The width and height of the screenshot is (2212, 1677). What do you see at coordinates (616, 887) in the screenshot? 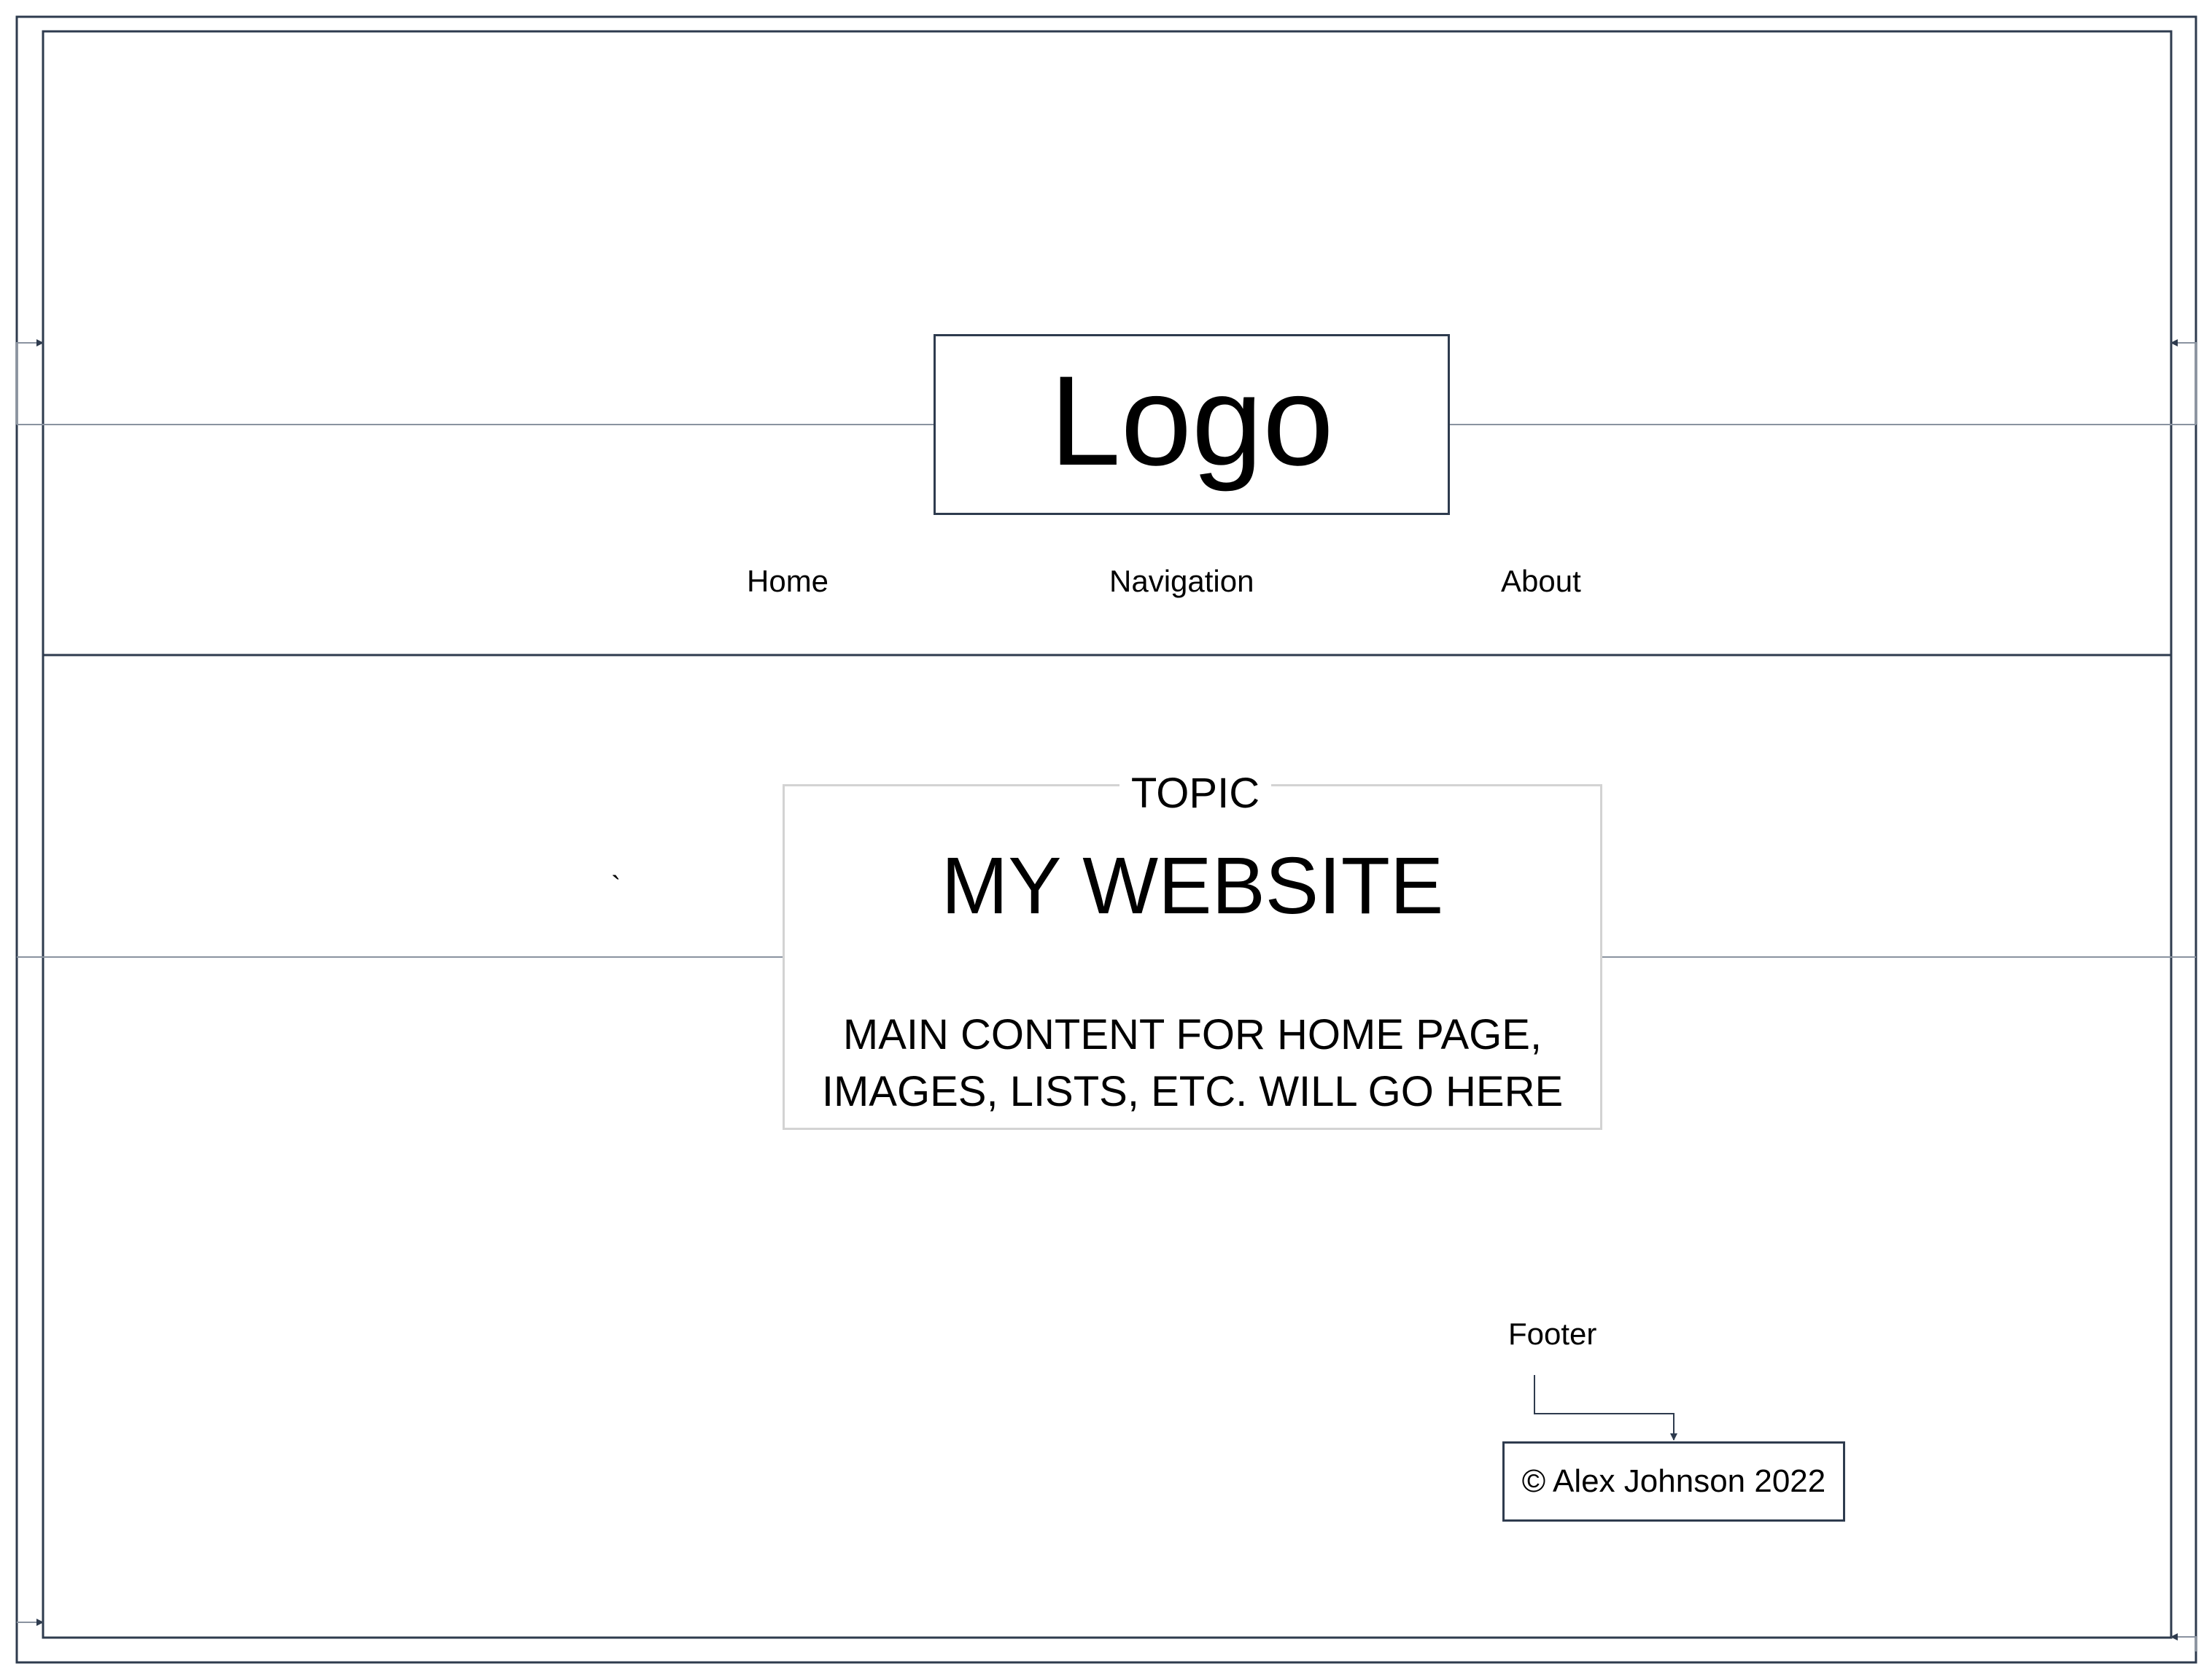
I see `stray-mark: `` at bounding box center [616, 887].